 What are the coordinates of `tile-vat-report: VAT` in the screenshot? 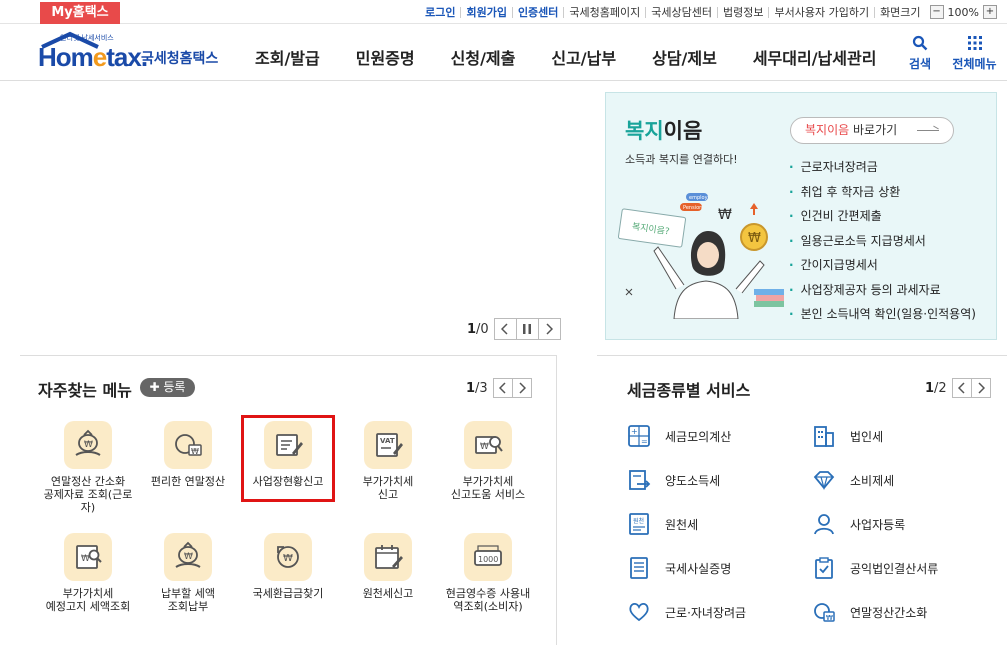 It's located at (388, 445).